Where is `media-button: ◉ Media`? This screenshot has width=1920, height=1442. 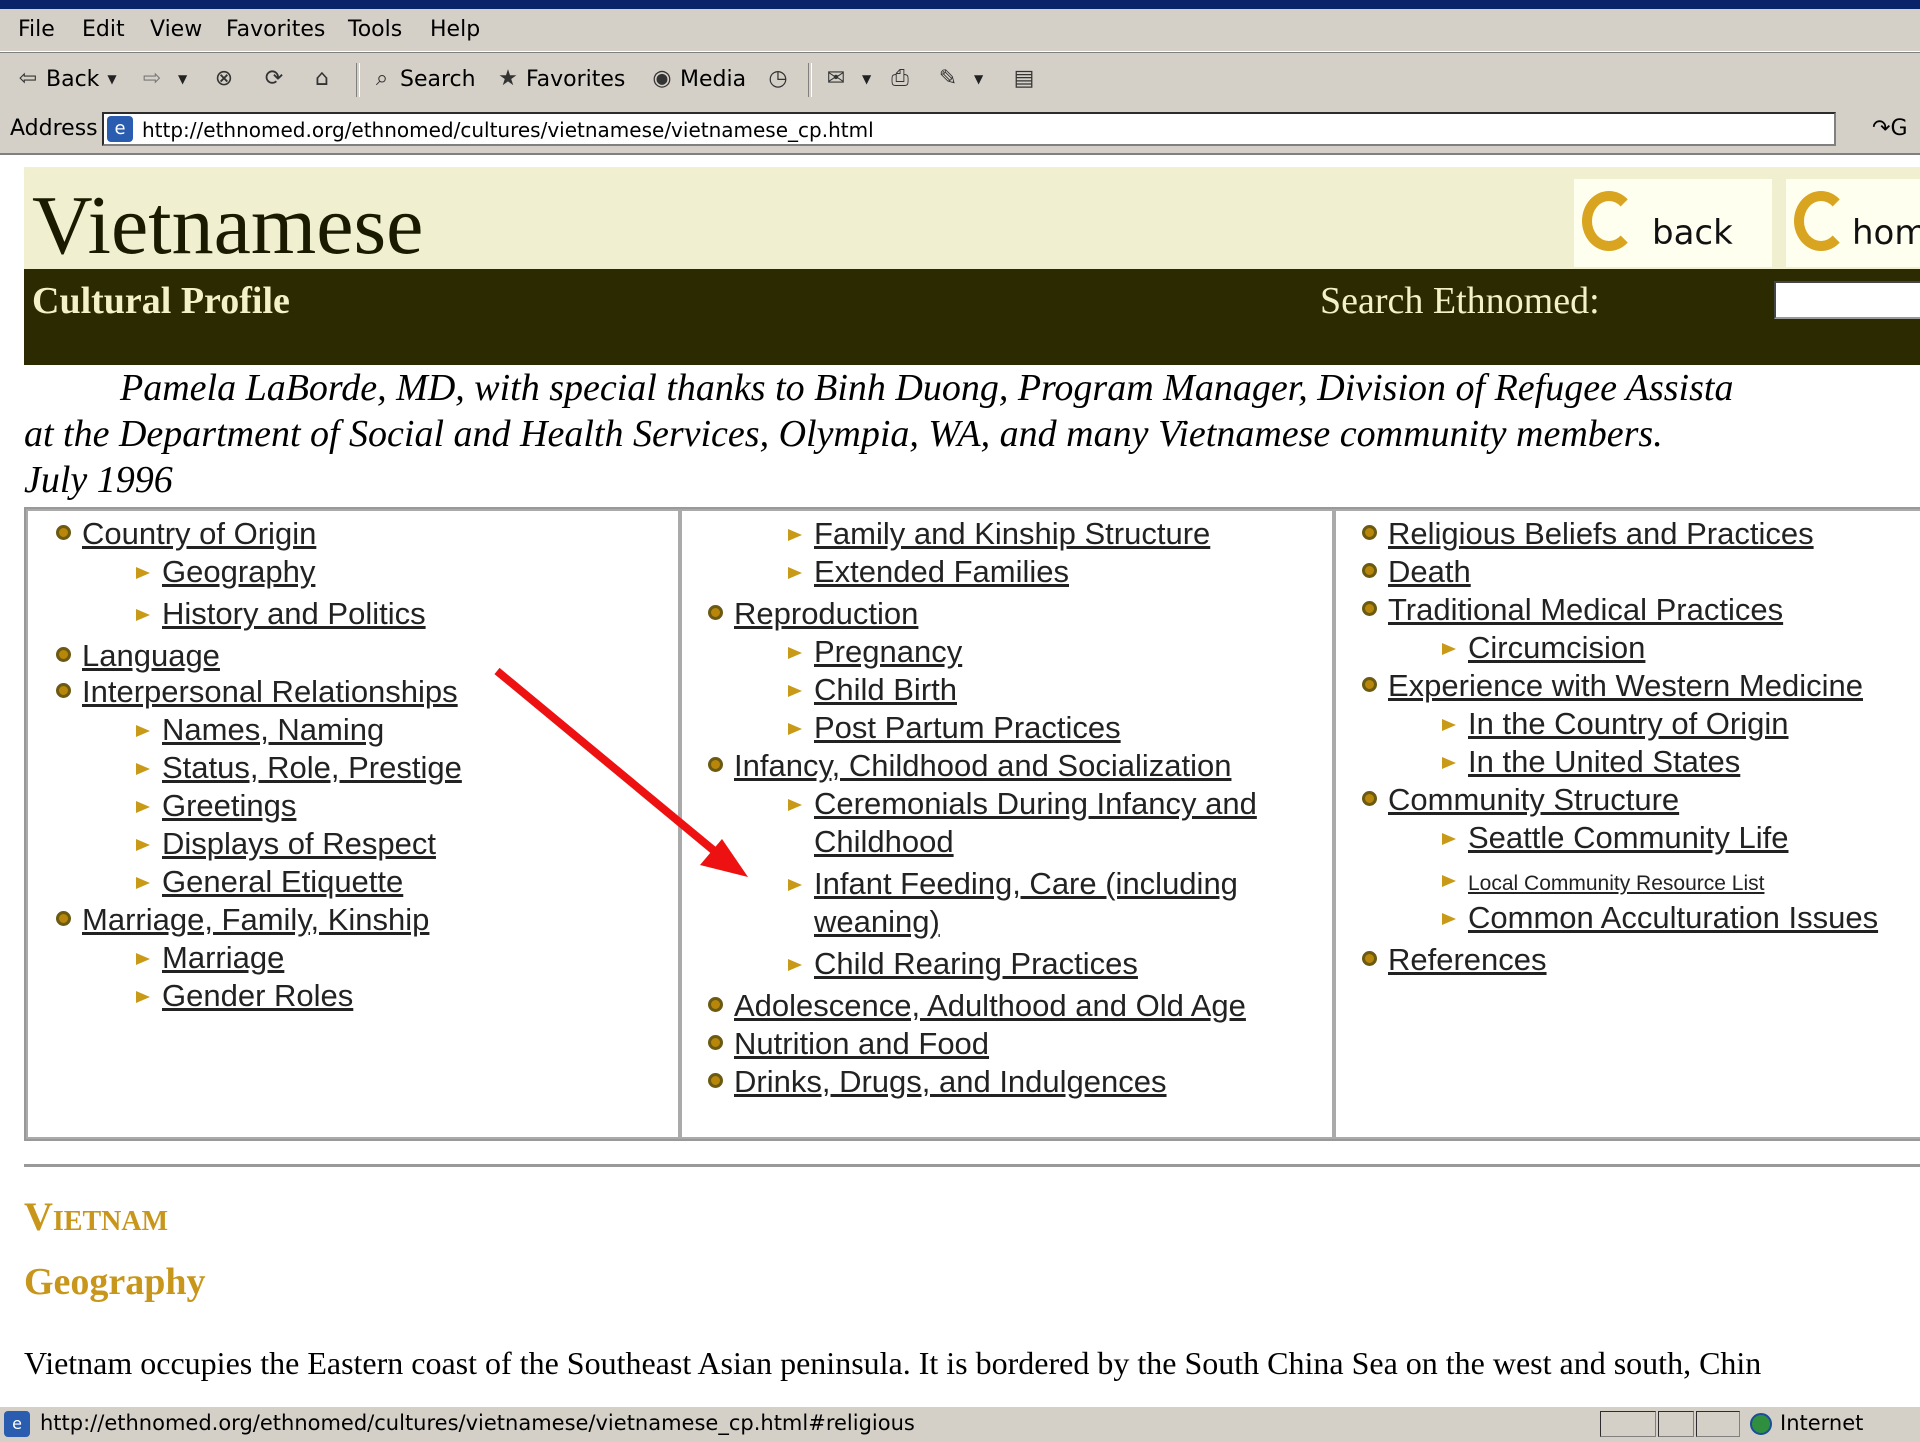 media-button: ◉ Media is located at coordinates (697, 79).